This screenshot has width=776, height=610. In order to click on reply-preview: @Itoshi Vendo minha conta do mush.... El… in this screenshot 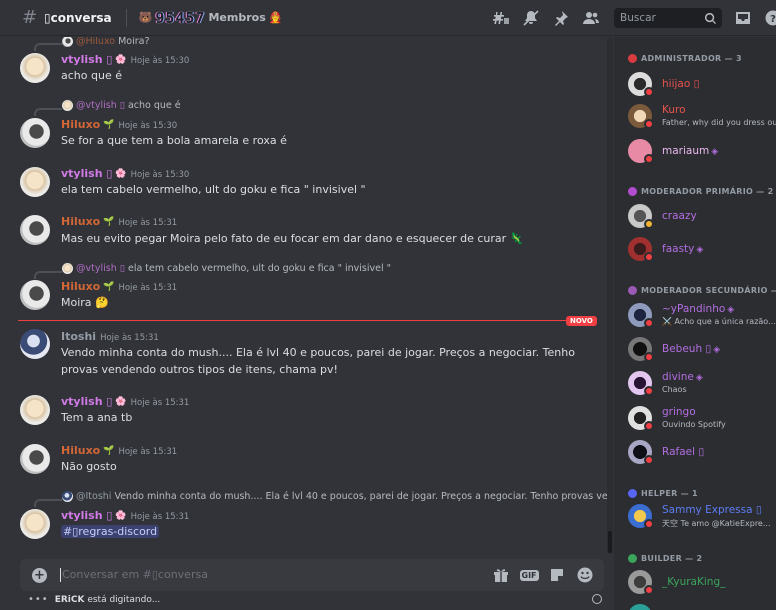, I will do `click(337, 496)`.